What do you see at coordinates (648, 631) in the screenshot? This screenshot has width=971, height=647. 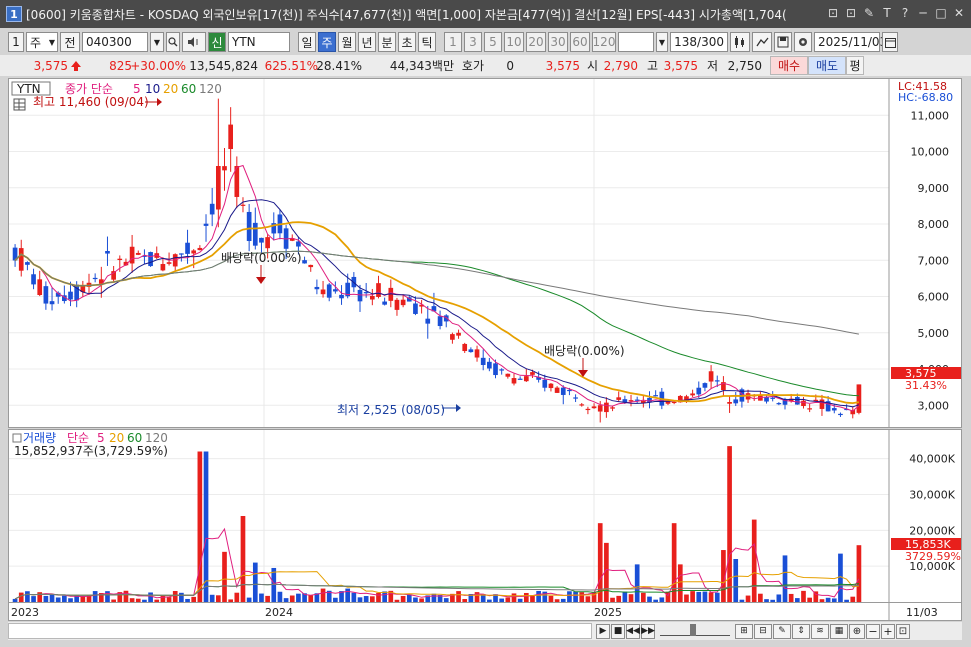 I see `fast-forward-icon: ▶▶` at bounding box center [648, 631].